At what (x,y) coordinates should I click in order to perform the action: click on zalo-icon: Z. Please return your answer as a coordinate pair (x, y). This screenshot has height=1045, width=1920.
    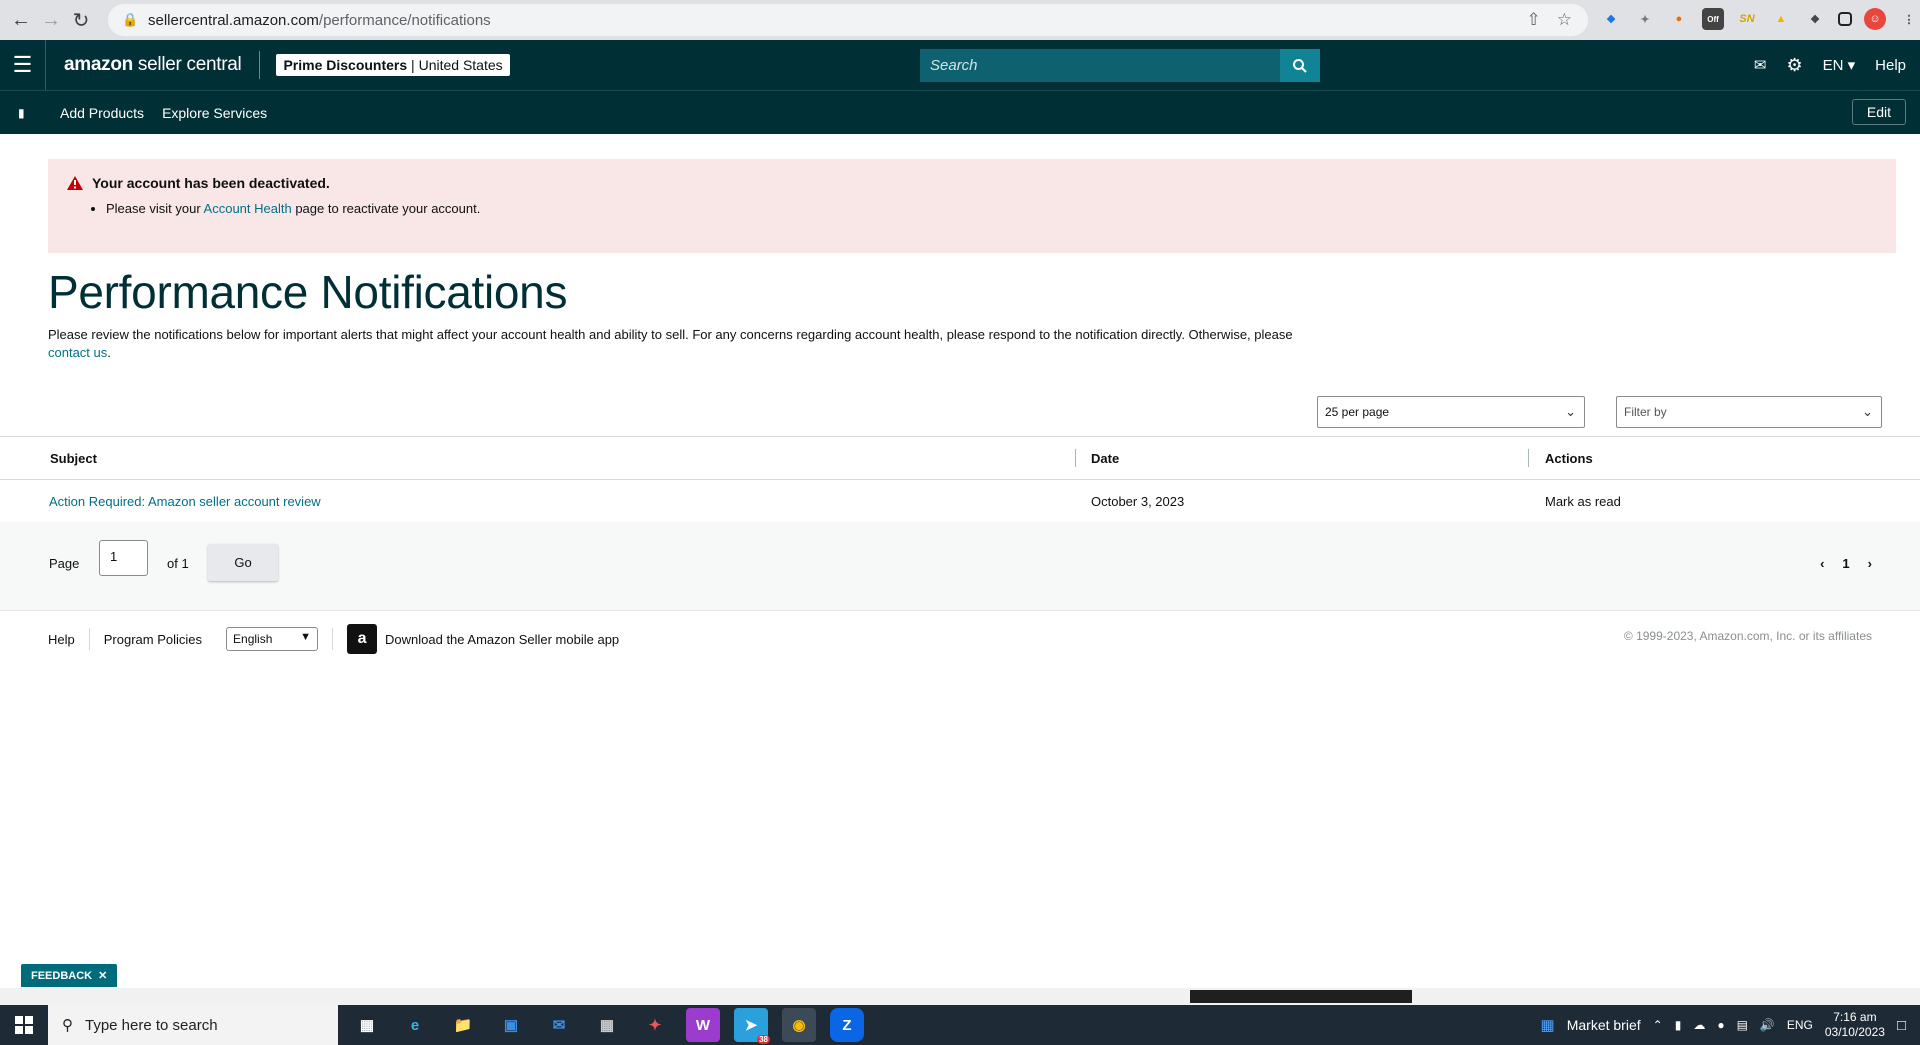
    Looking at the image, I should click on (847, 1025).